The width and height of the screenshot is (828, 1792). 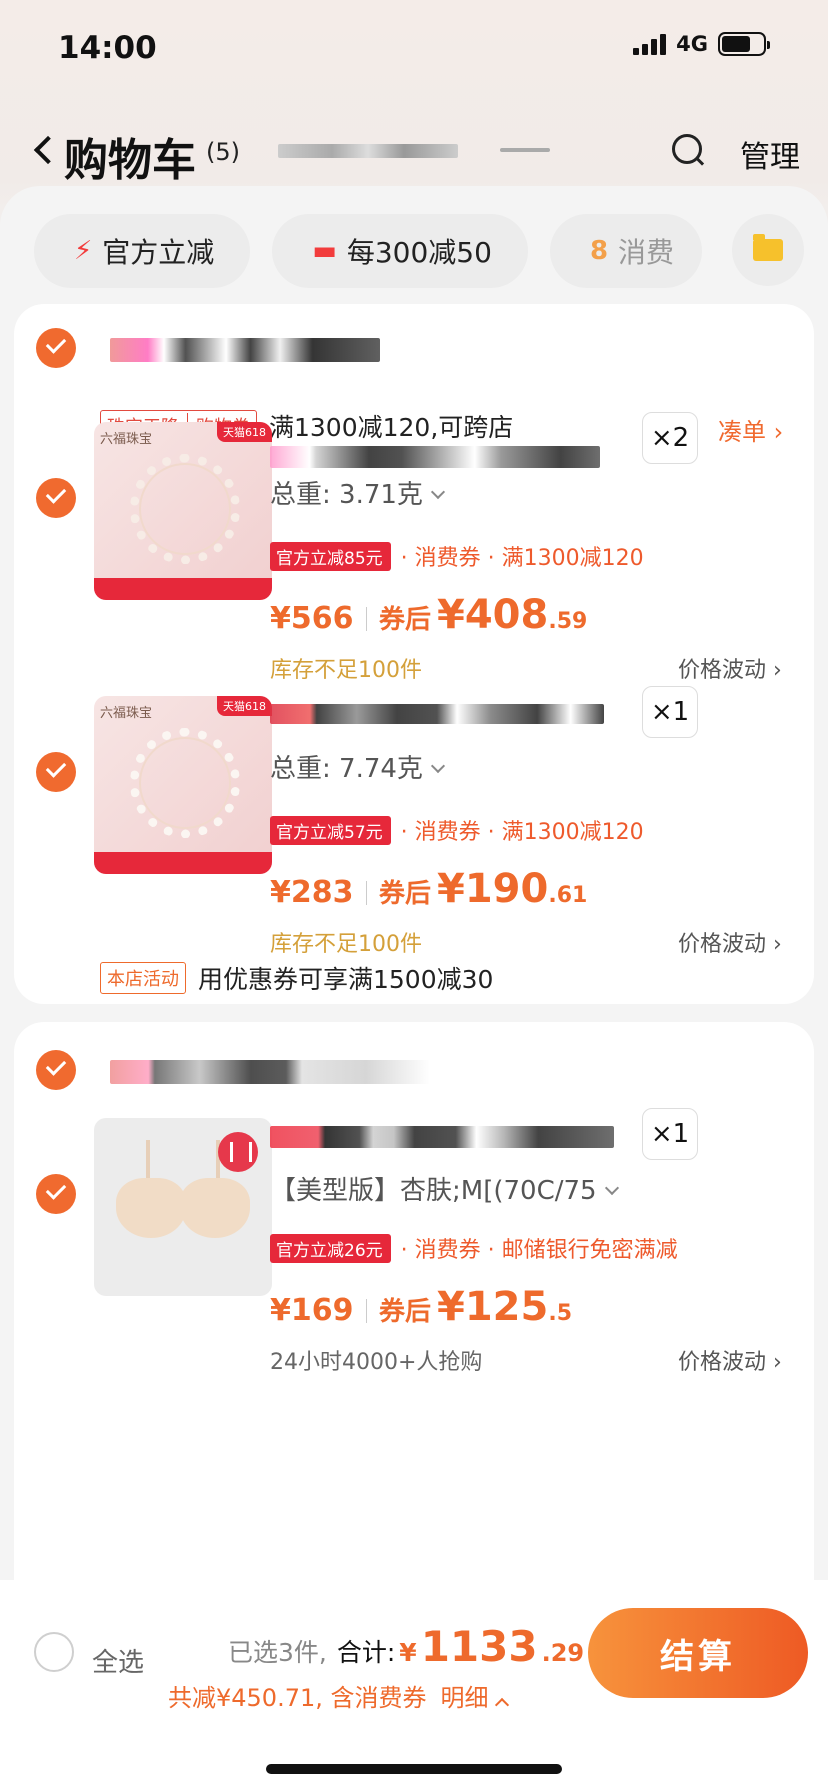 I want to click on deal-text: · 消费券 · 邮储银行免密满减, so click(x=539, y=1250).